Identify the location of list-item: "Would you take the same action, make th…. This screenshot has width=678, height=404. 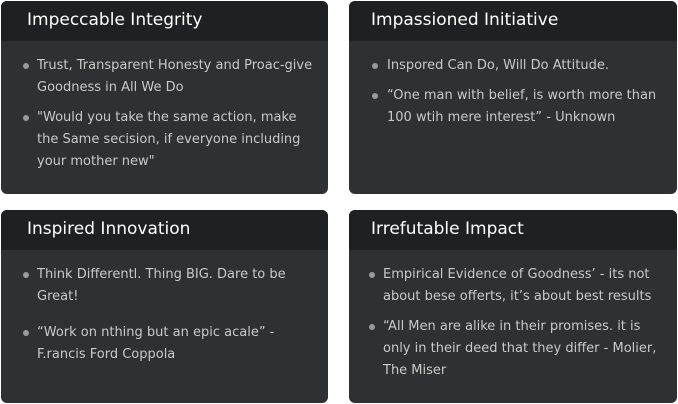
(164, 140).